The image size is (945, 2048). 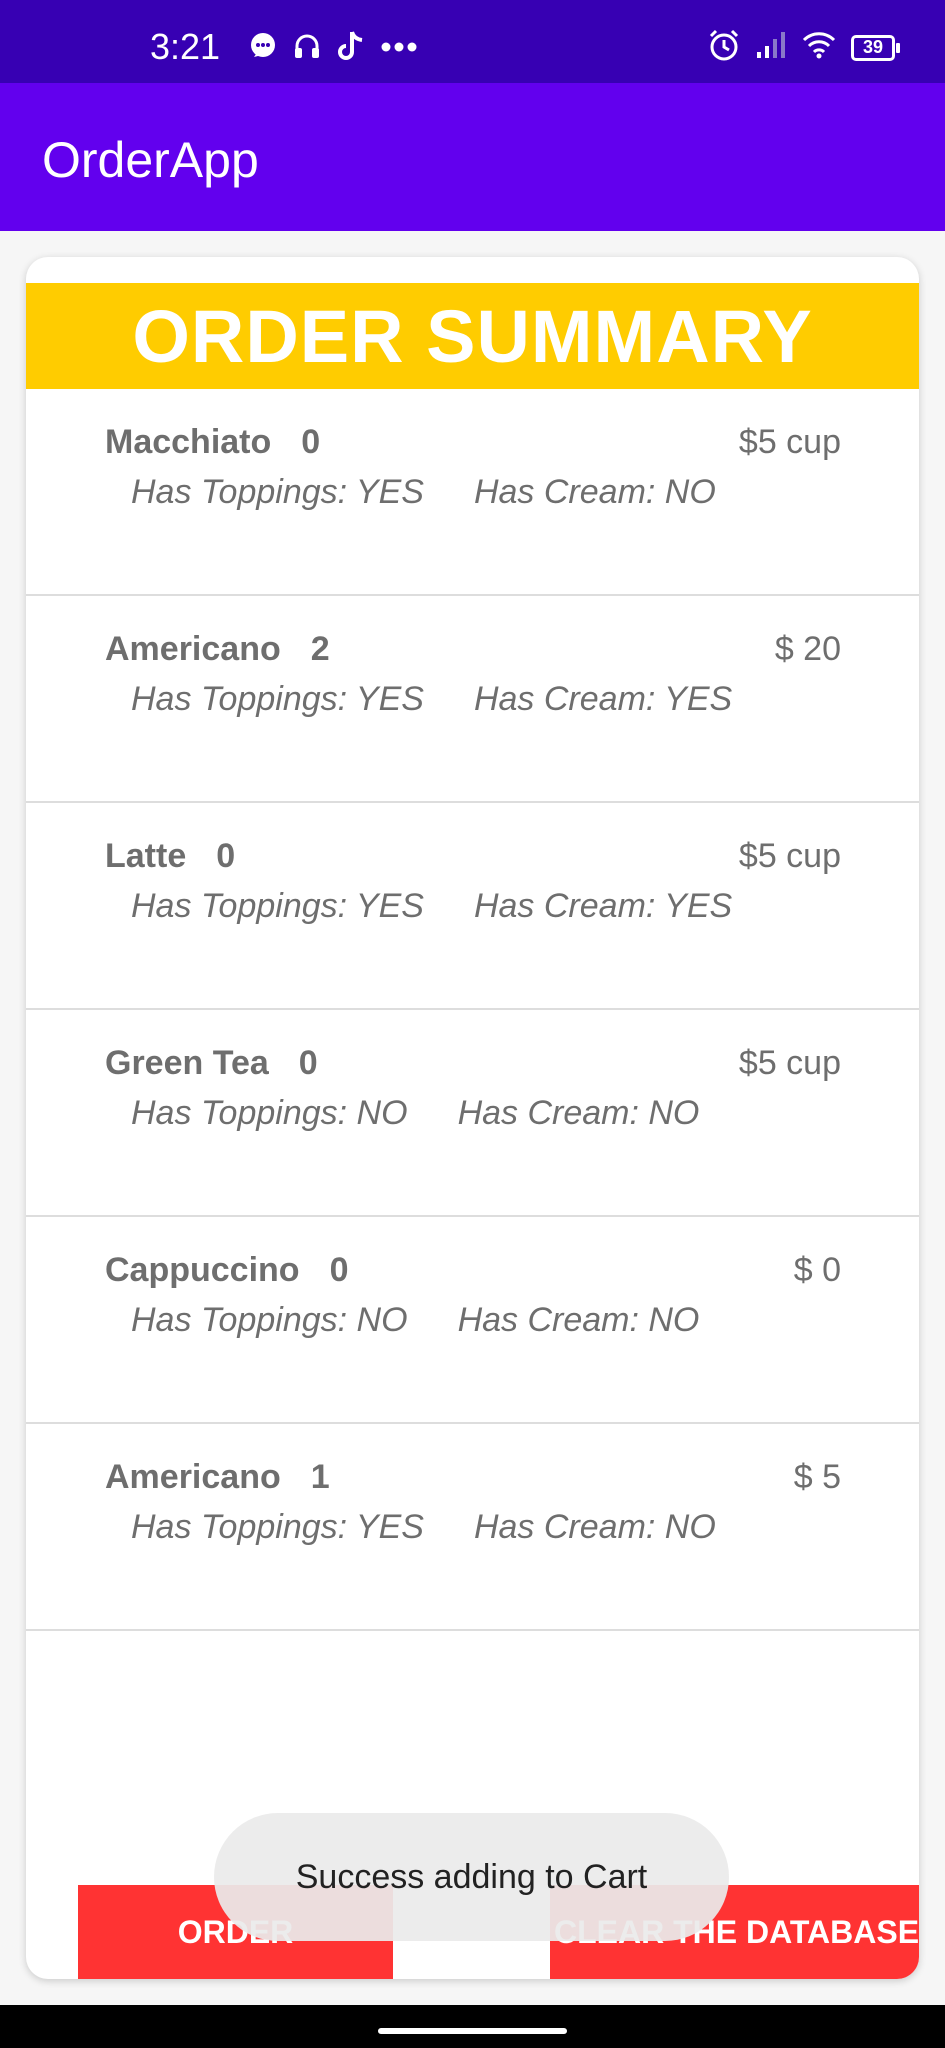 I want to click on wifi-icon, so click(x=819, y=47).